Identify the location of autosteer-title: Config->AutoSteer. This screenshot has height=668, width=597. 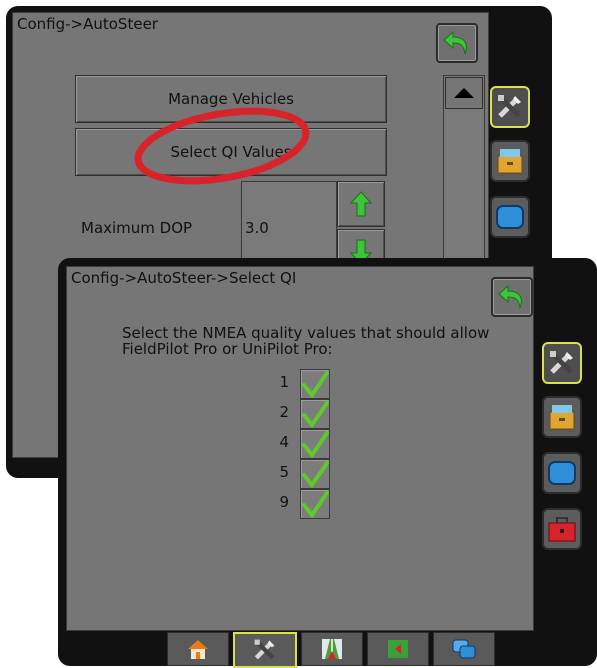
(87, 24).